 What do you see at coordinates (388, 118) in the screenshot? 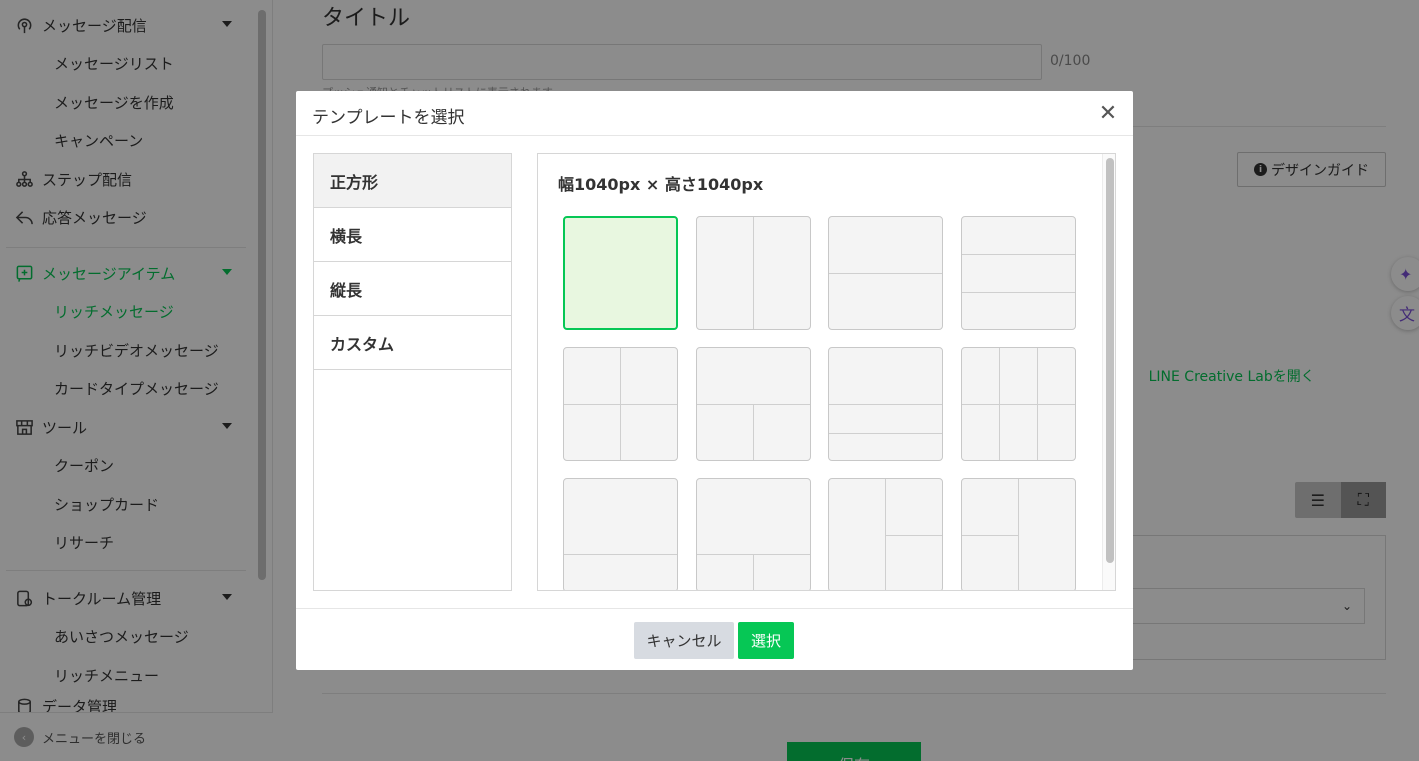
I see `dialog-title: テンプレートを選択` at bounding box center [388, 118].